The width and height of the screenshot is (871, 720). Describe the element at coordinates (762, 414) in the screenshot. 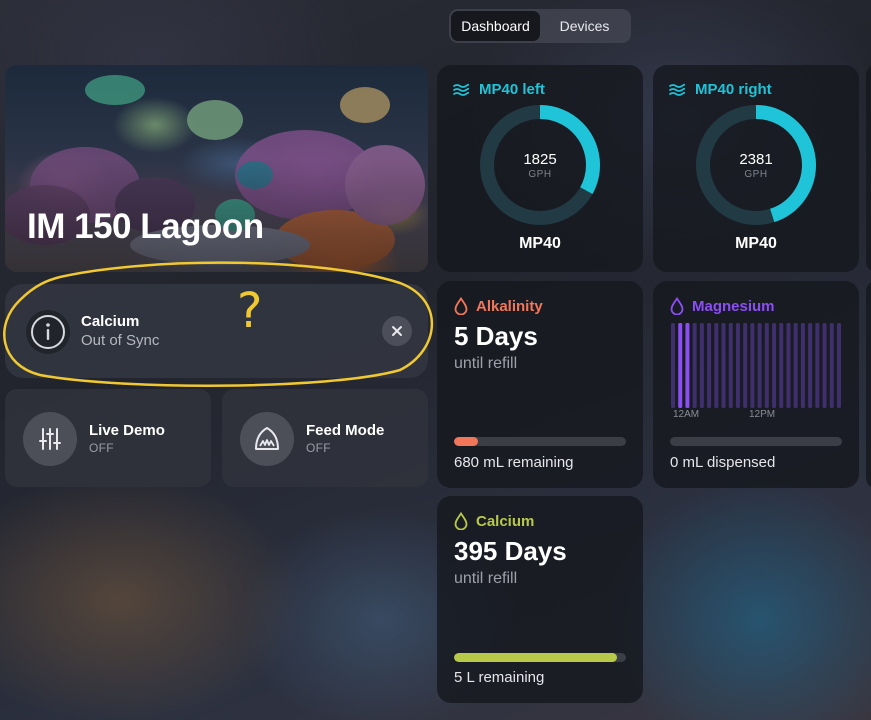

I see `tick-12pm: 12PM` at that location.